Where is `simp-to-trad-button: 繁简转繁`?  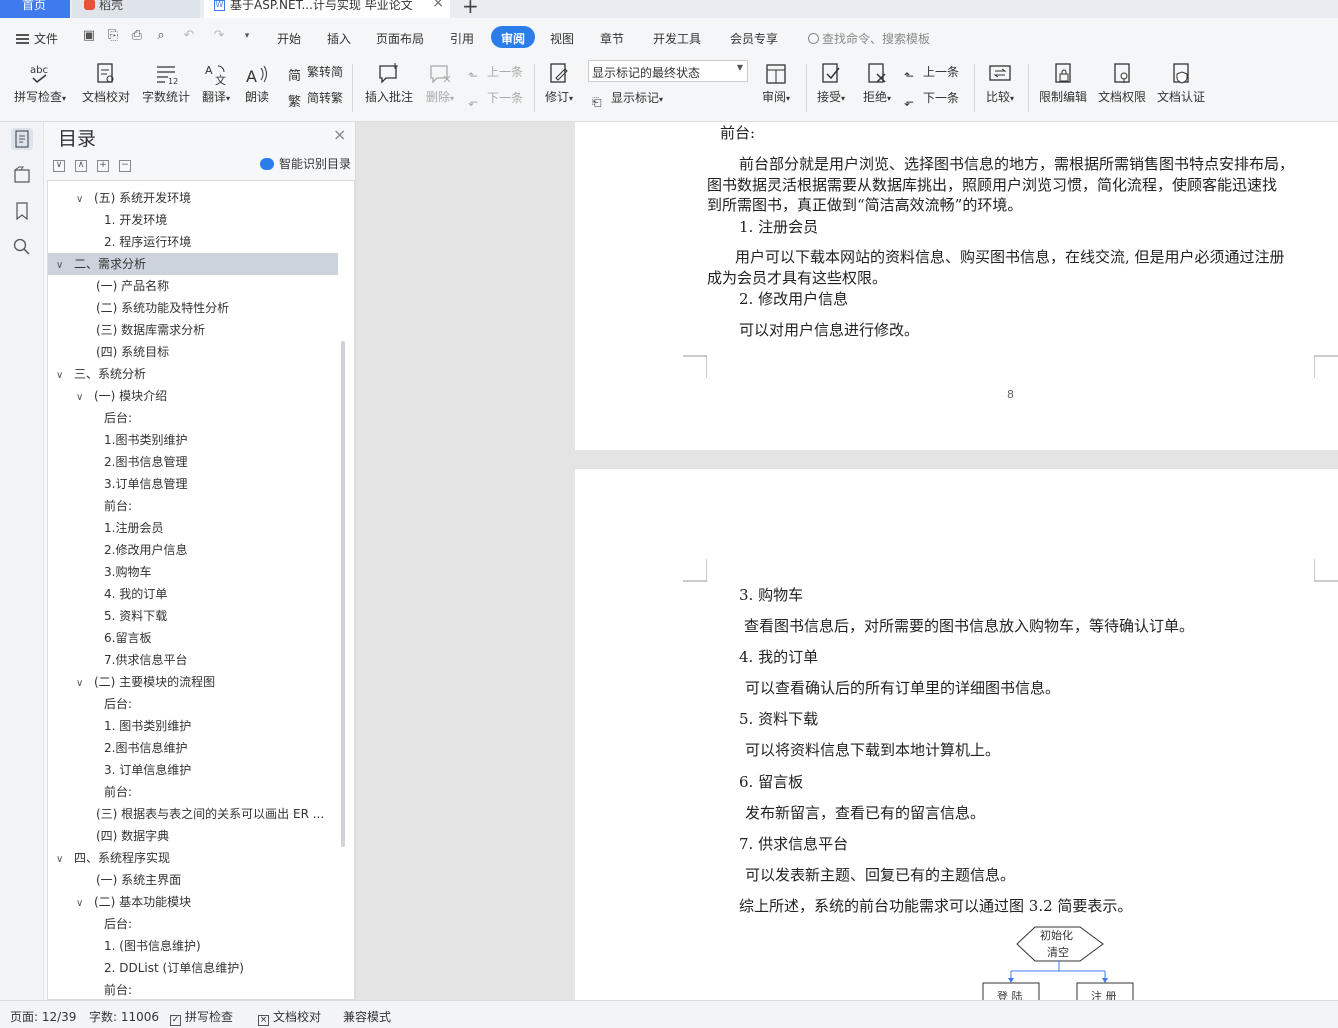
simp-to-trad-button: 繁简转繁 is located at coordinates (315, 100).